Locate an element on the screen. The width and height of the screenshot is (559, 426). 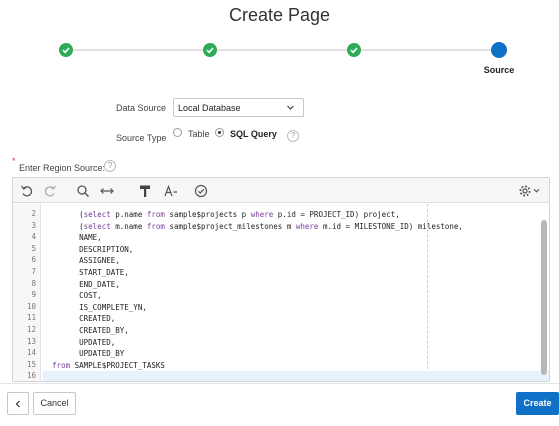
redo-icon is located at coordinates (50, 191).